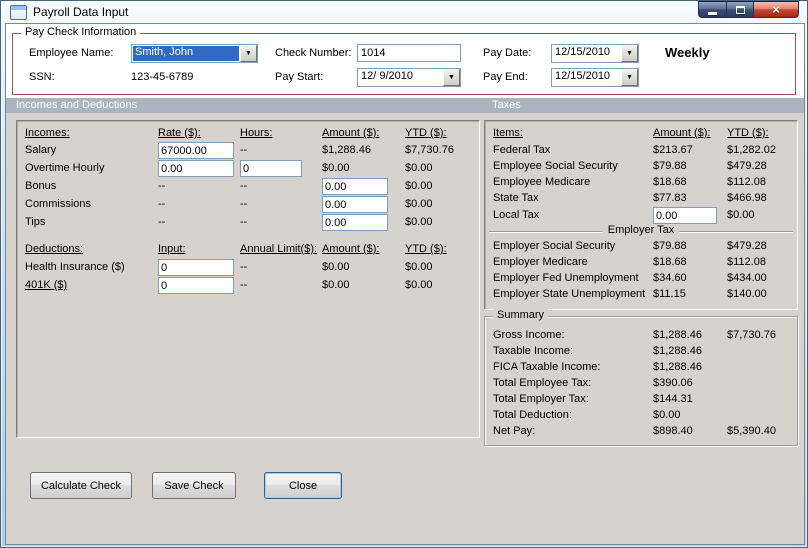  I want to click on pay-date-label: Pay Date:, so click(507, 53).